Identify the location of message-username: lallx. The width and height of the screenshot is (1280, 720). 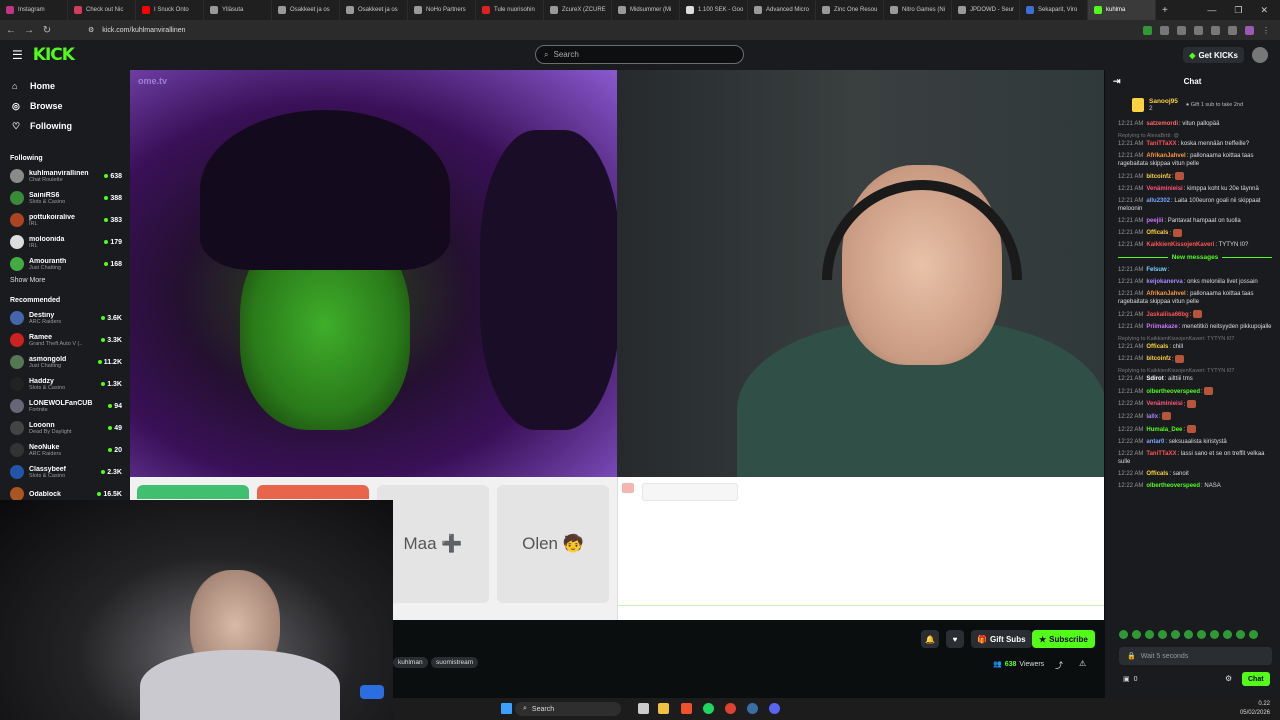
(1152, 417).